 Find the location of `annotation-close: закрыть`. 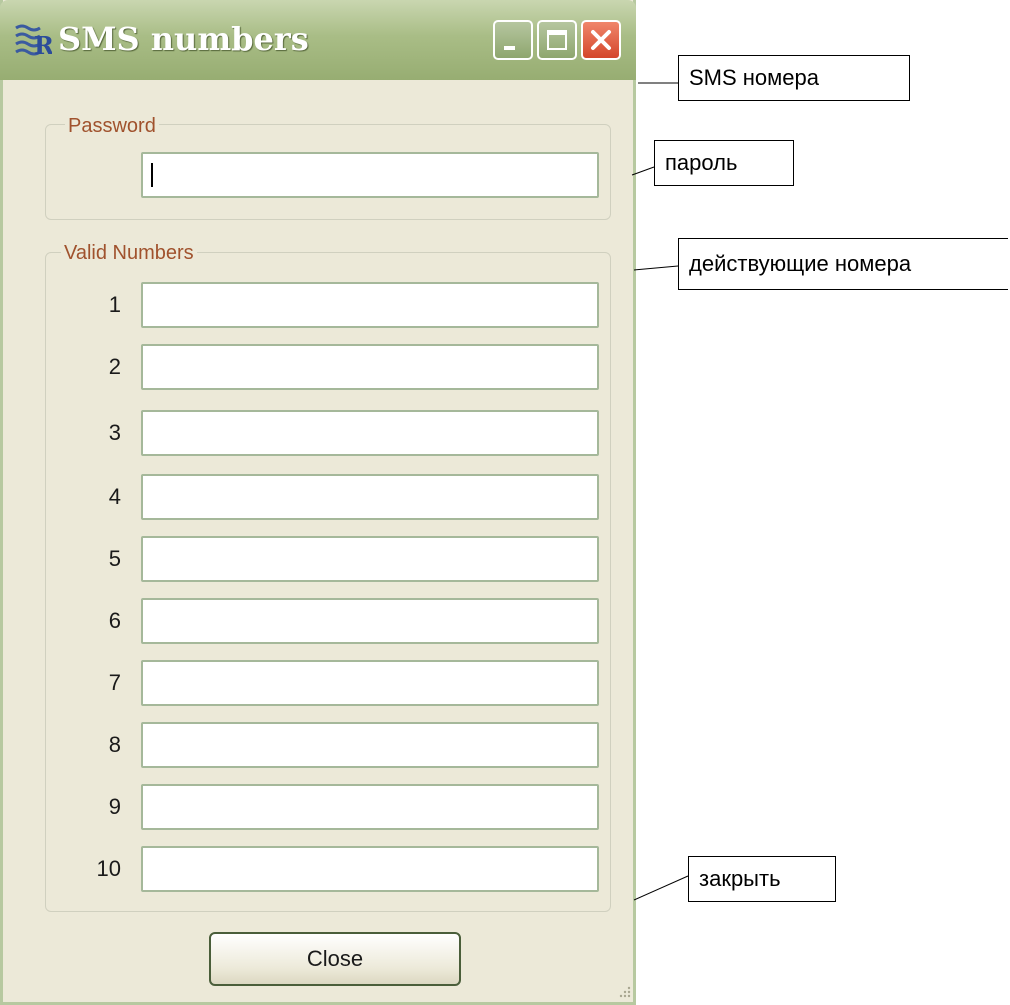

annotation-close: закрыть is located at coordinates (762, 879).